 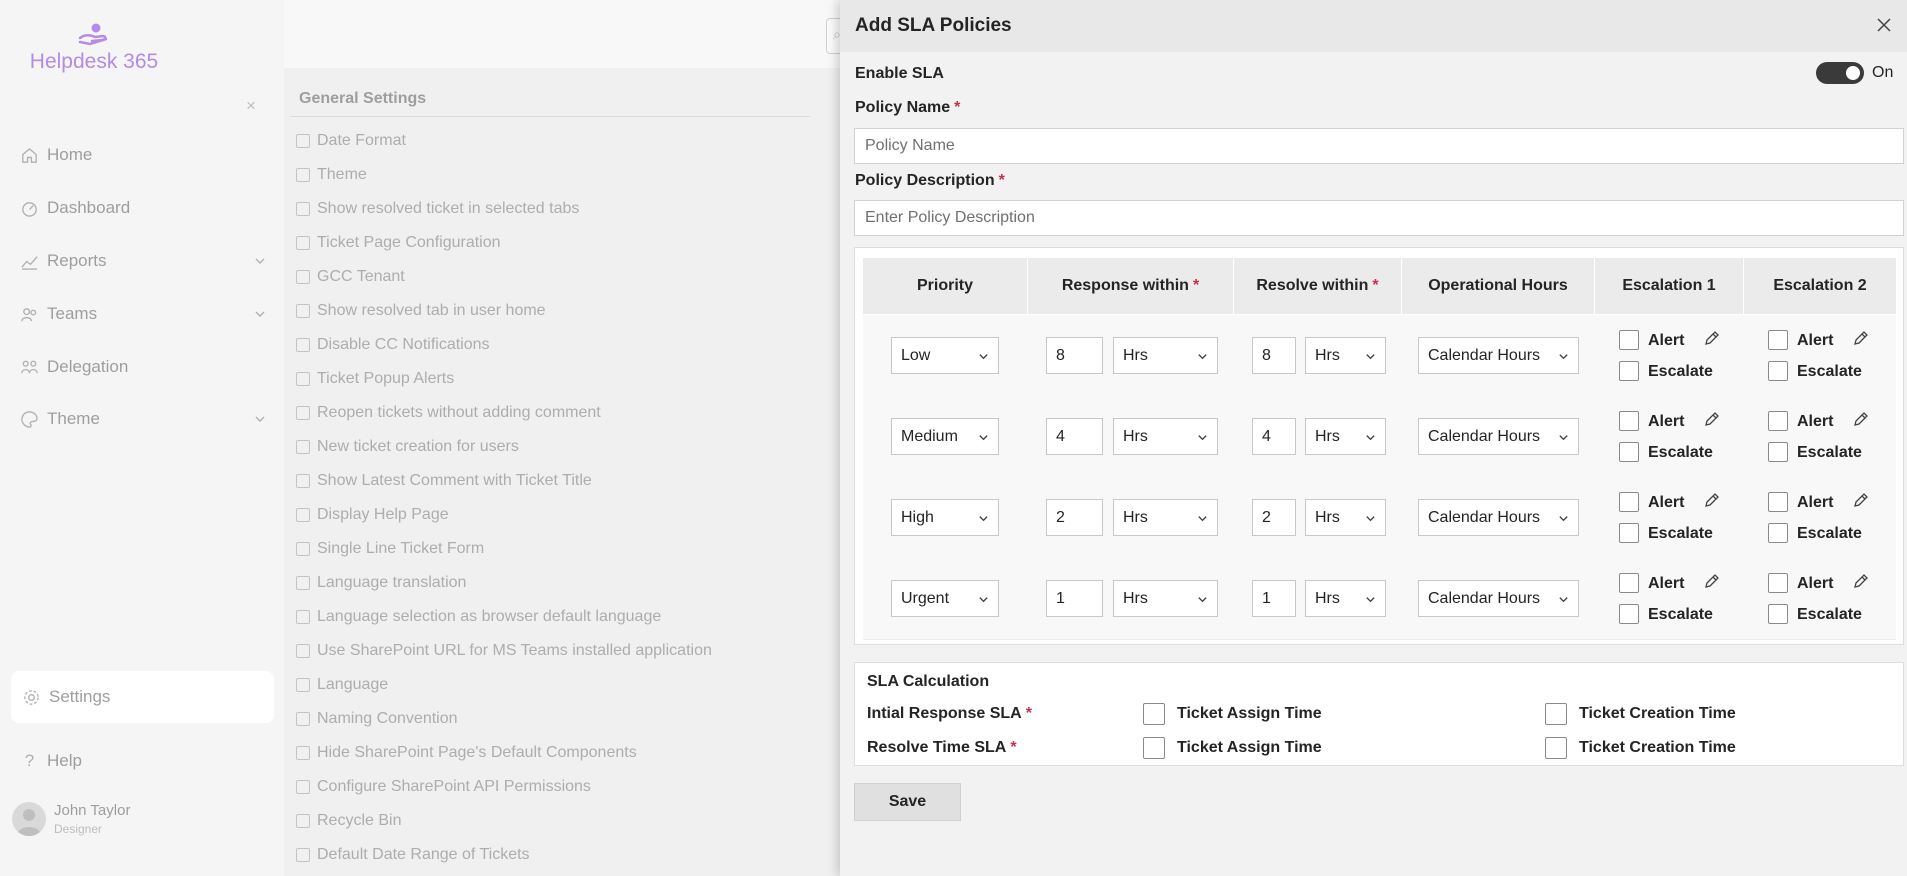 I want to click on priority-select: Urgent, so click(x=945, y=598).